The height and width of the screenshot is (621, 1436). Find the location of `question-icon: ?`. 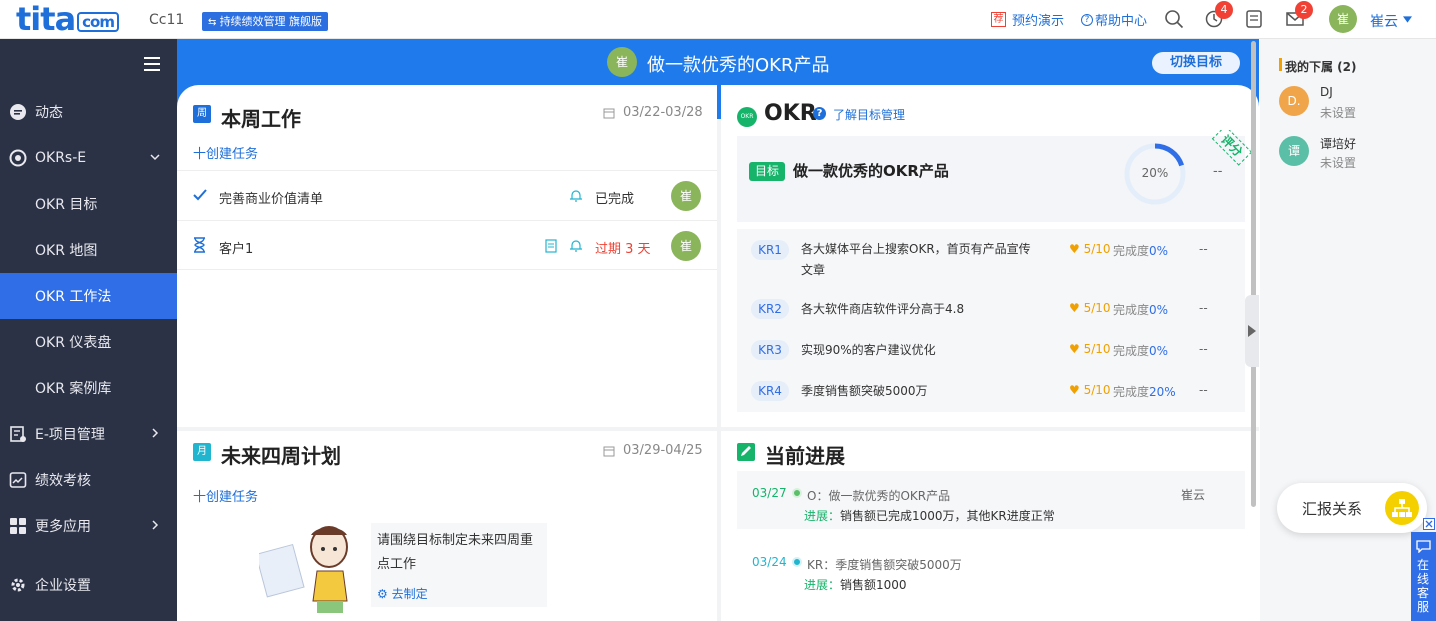

question-icon: ? is located at coordinates (819, 113).